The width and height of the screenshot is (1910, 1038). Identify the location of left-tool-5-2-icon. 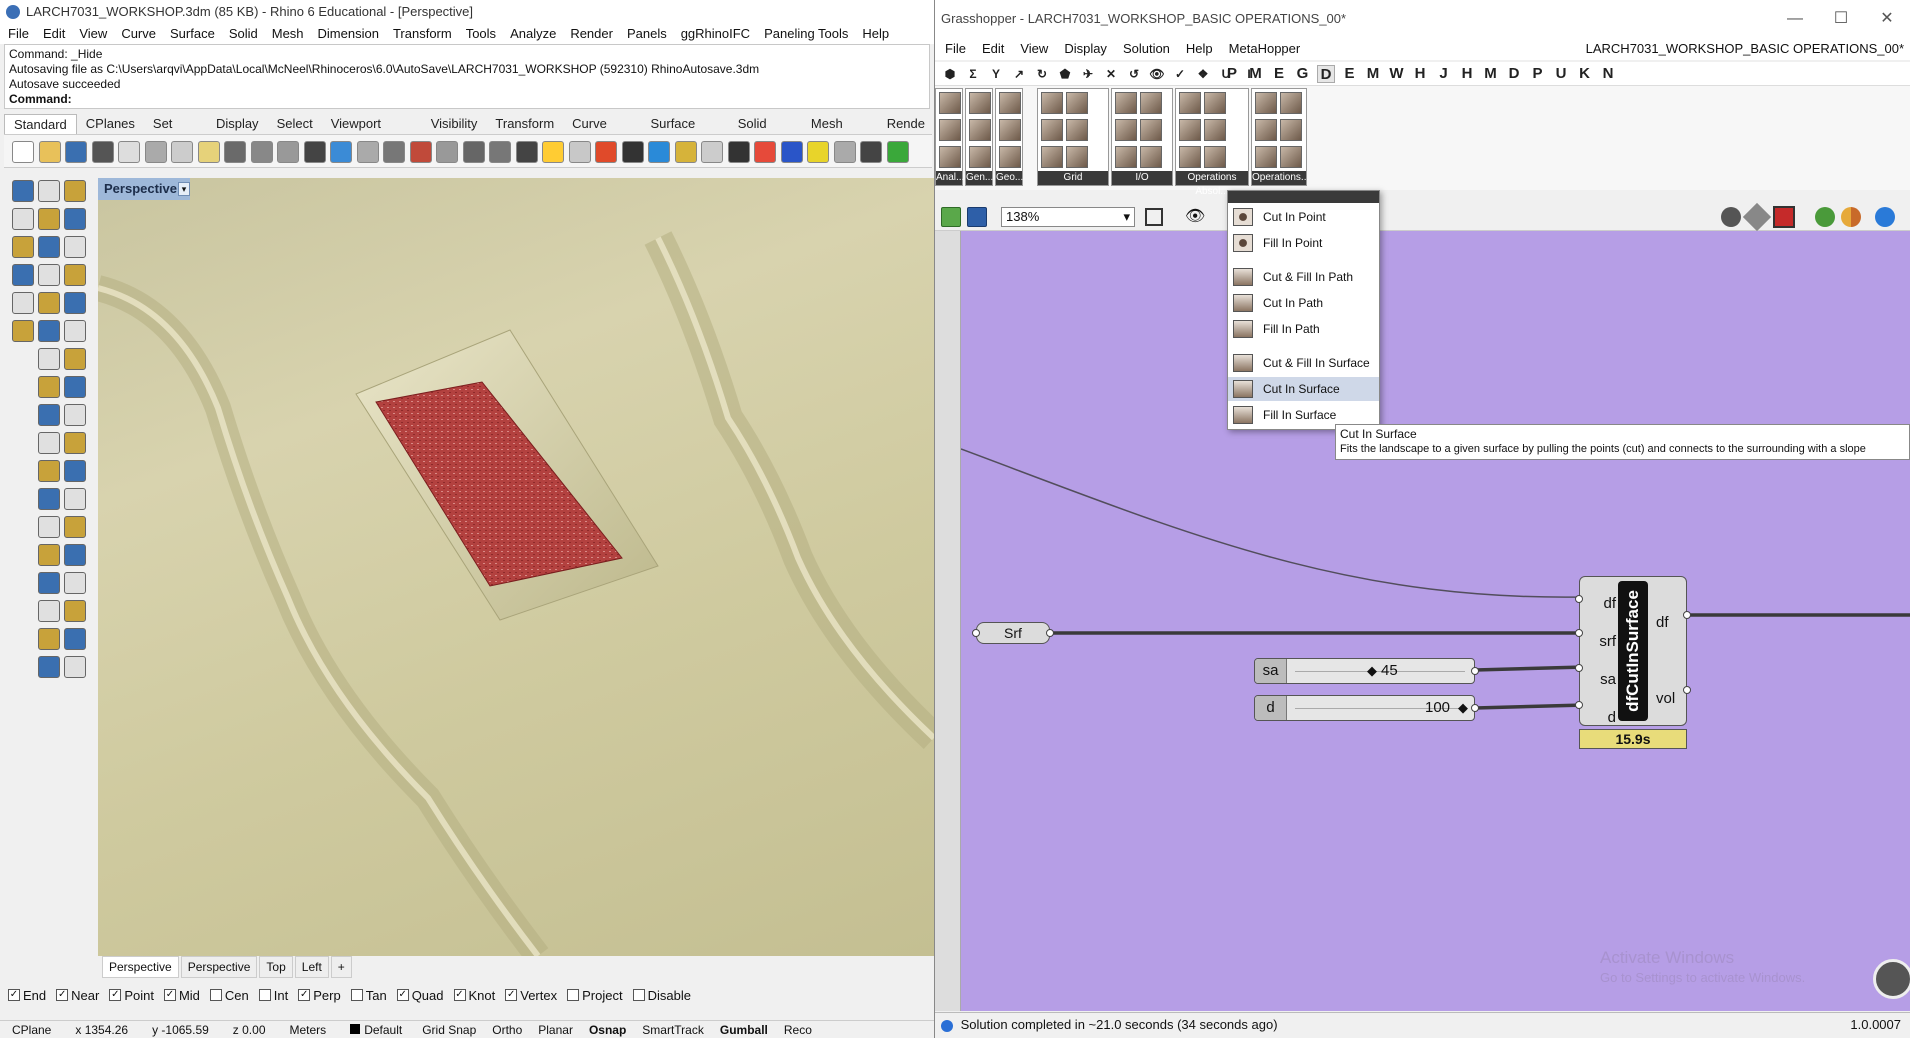
(75, 331).